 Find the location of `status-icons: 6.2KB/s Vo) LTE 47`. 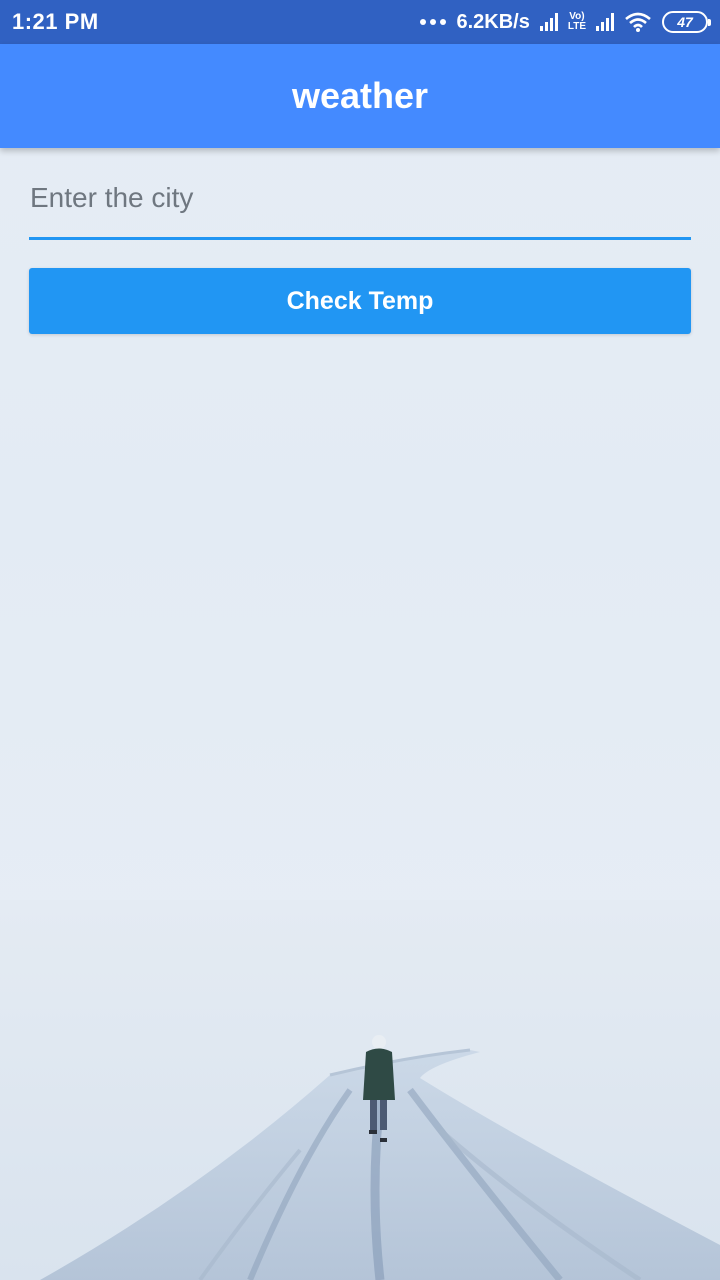

status-icons: 6.2KB/s Vo) LTE 47 is located at coordinates (565, 22).